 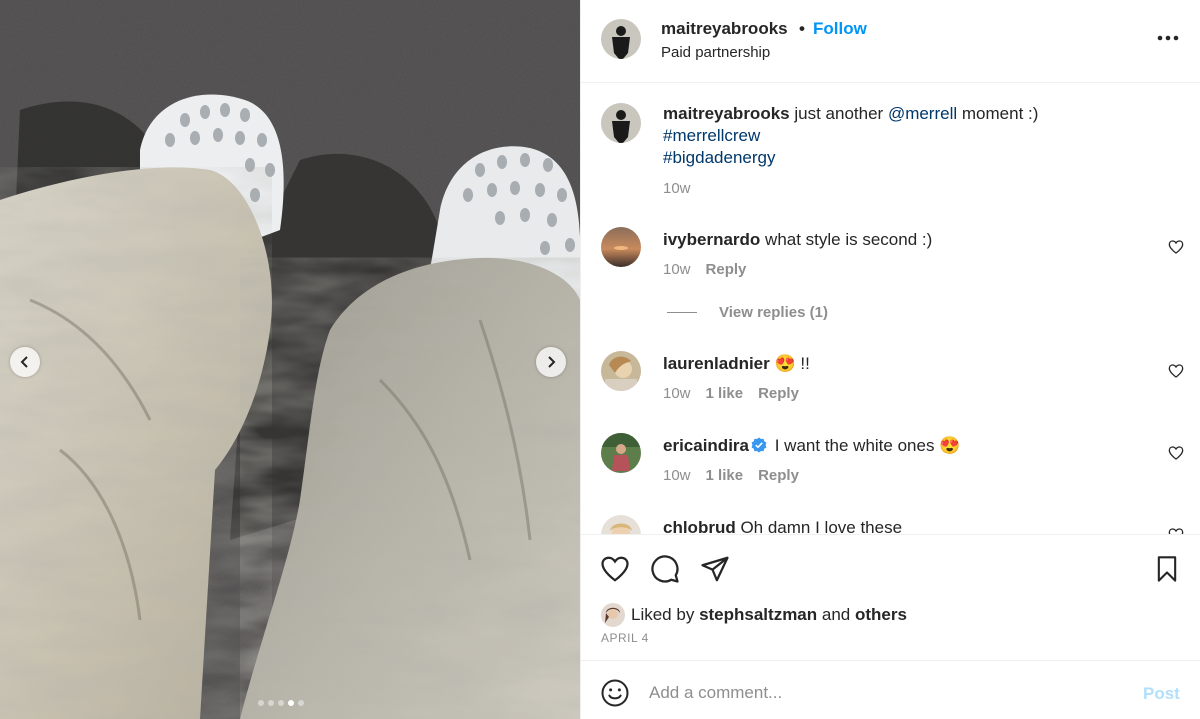 I want to click on comment-body: 😍 !!, so click(x=792, y=363).